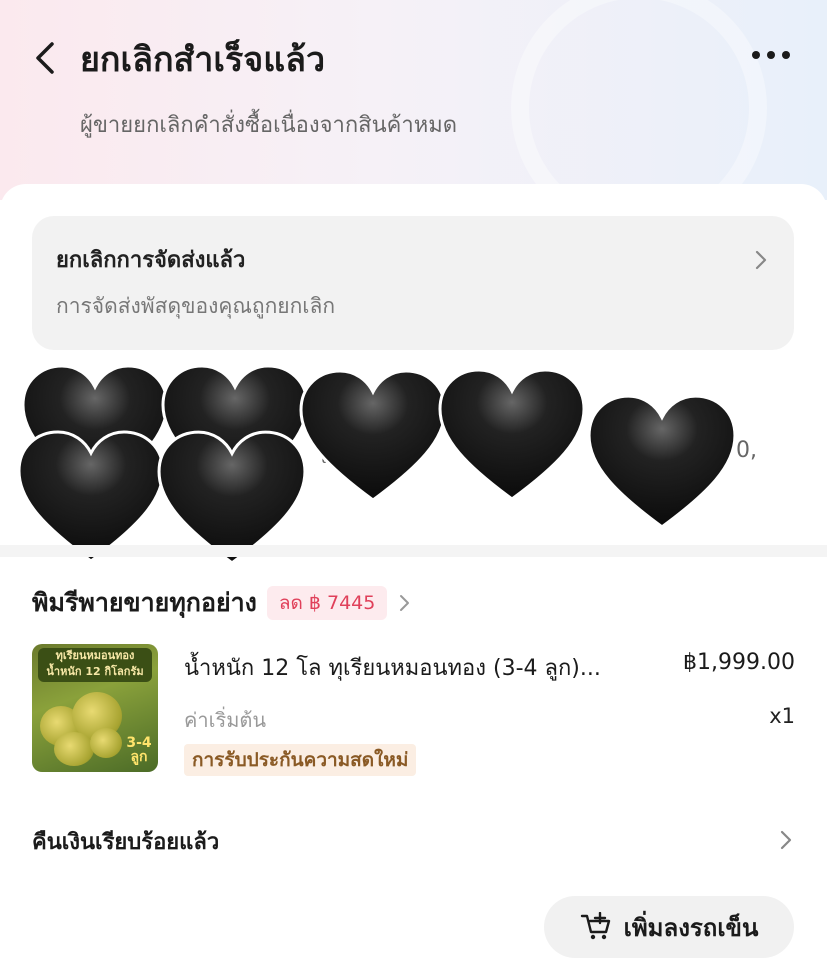 The image size is (827, 974). What do you see at coordinates (268, 125) in the screenshot?
I see `page-subtitle: ผู้ขายยกเลิกคำสั่งซื้อเนื่องจากสินค้าหมด` at bounding box center [268, 125].